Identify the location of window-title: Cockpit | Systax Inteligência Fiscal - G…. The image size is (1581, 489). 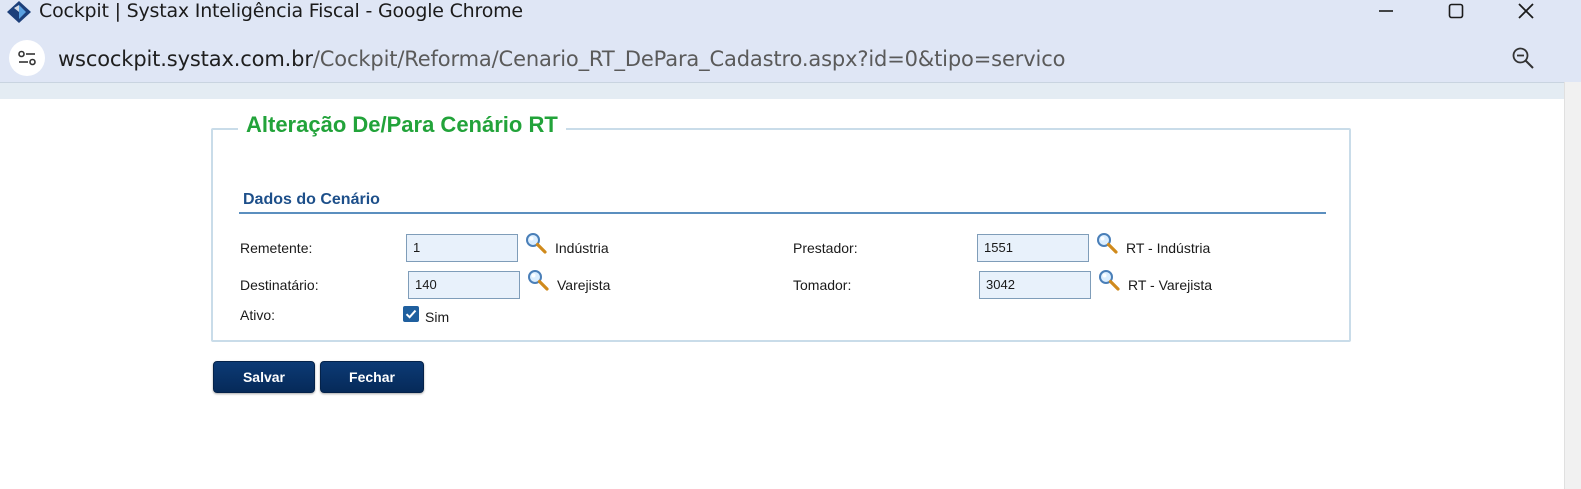
(281, 11).